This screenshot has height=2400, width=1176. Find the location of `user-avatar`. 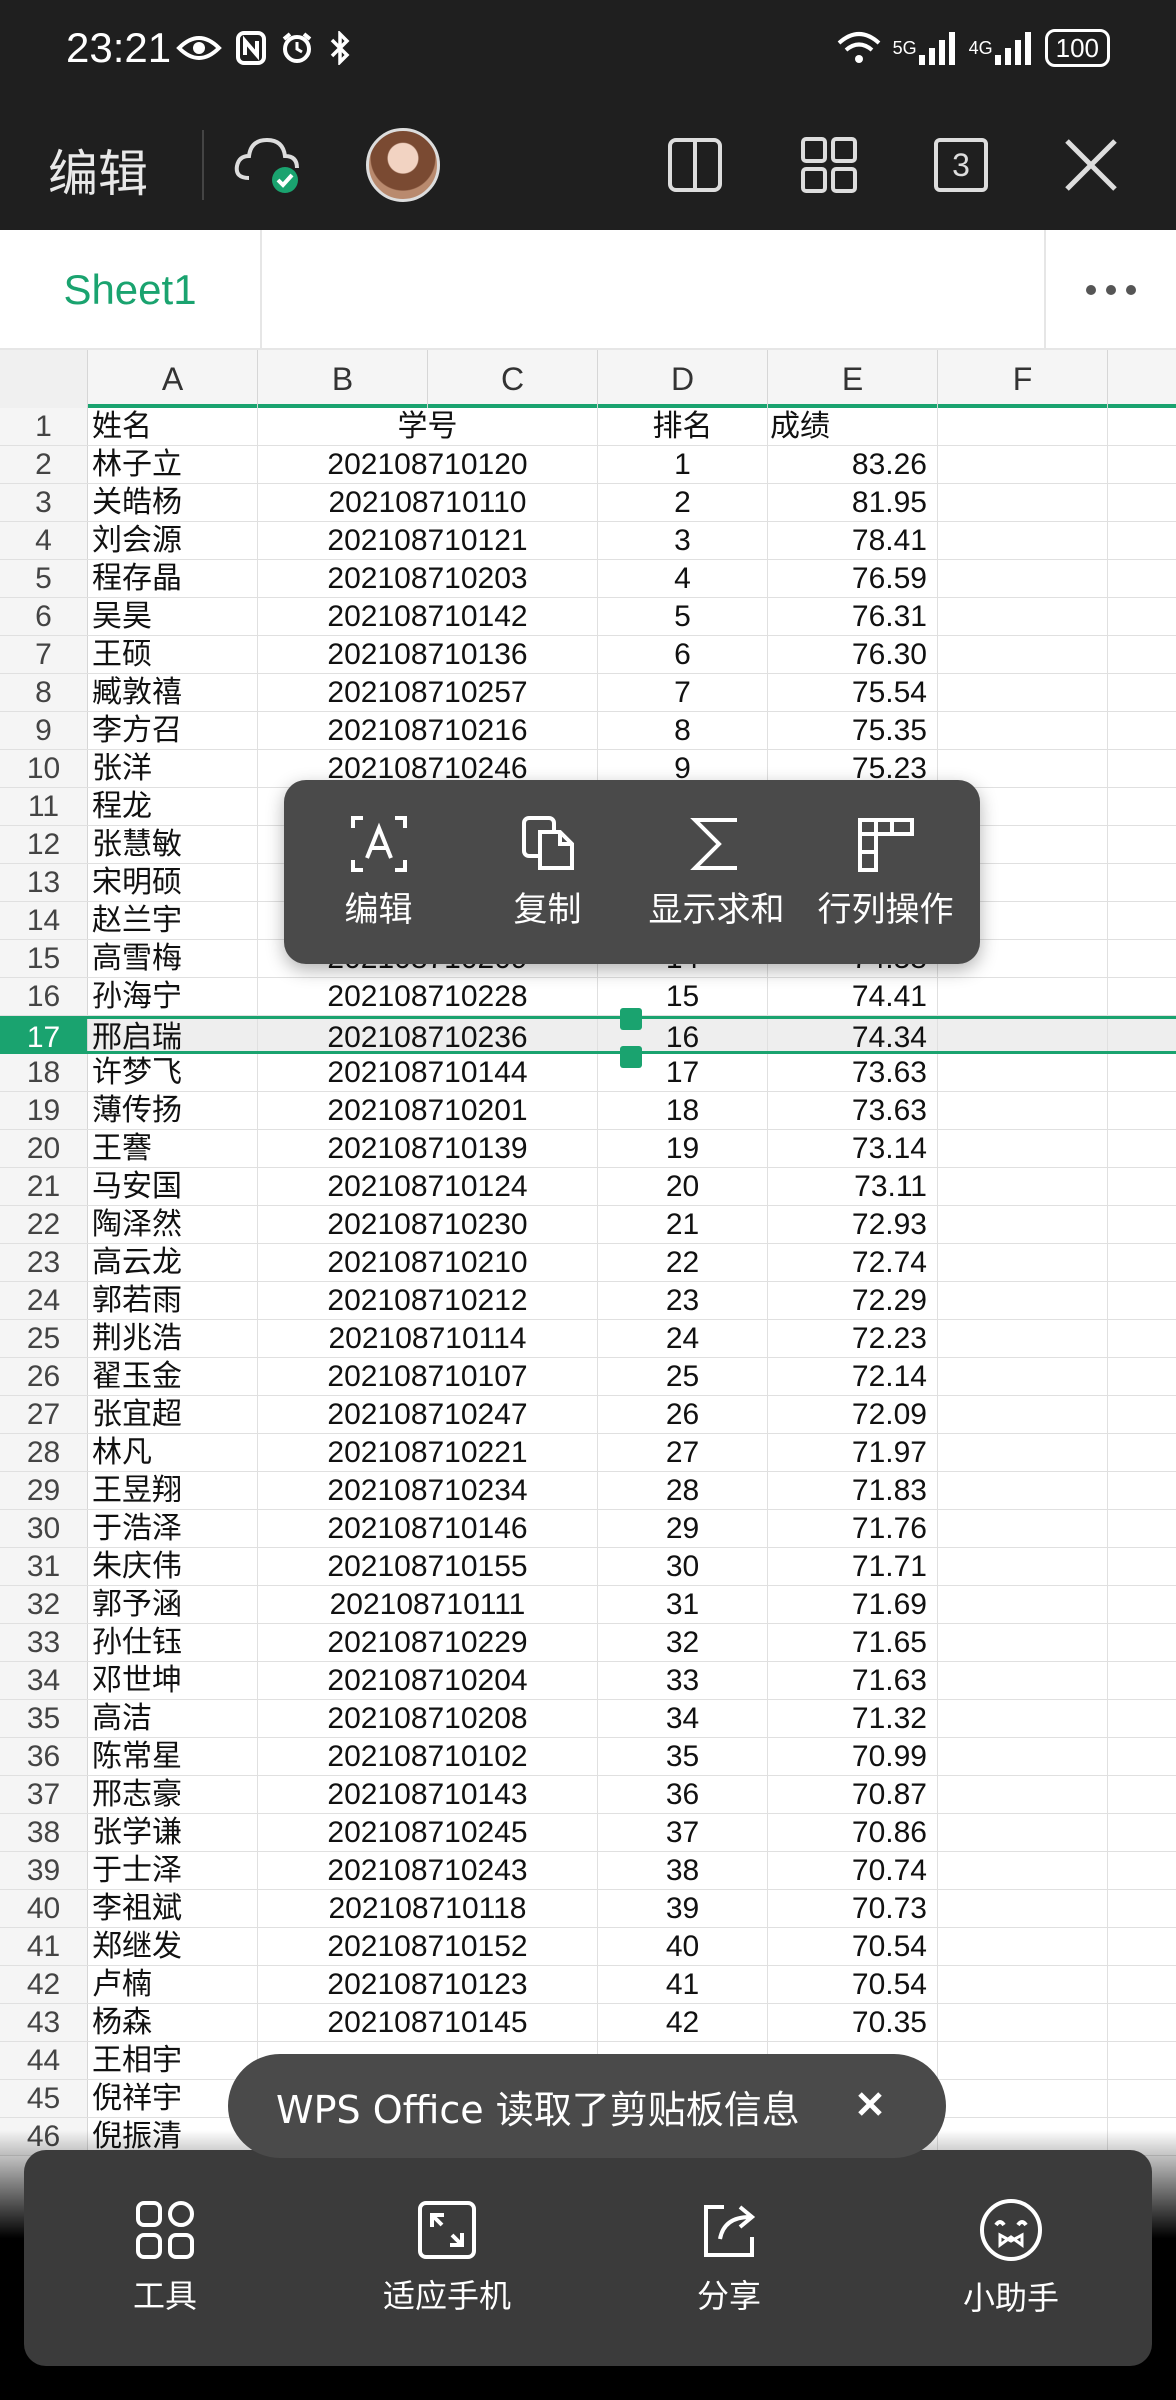

user-avatar is located at coordinates (403, 165).